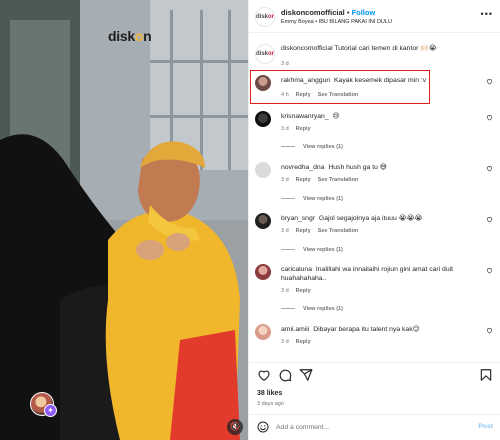  I want to click on add-comment-bar: Post, so click(374, 427).